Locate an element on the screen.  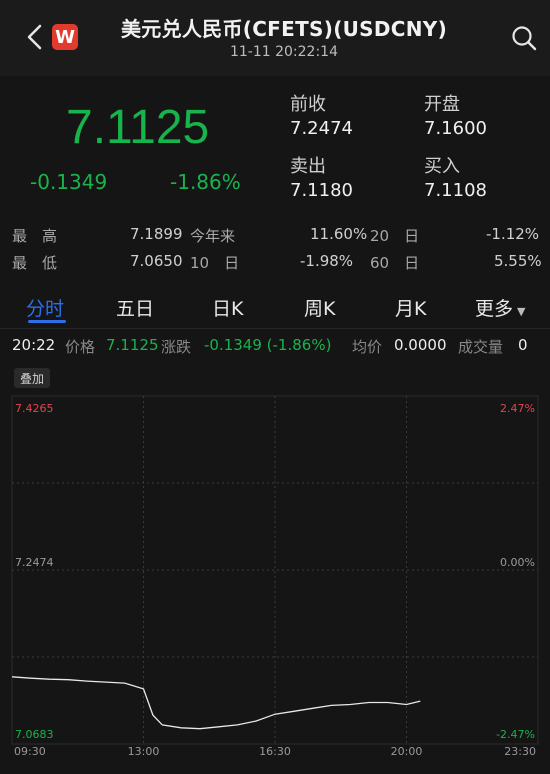
ytd-value: 11.60% is located at coordinates (339, 234).